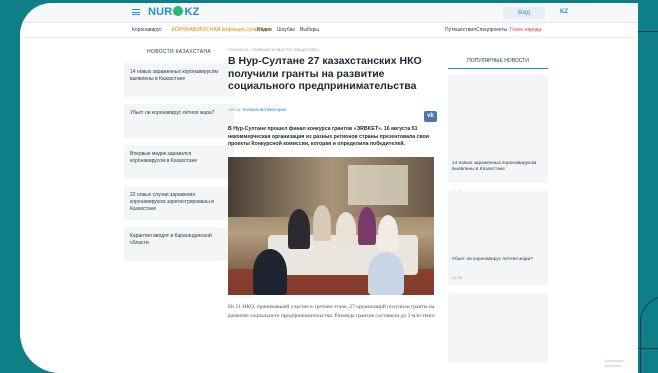  I want to click on author-name: Копжанова Виктория, so click(265, 109).